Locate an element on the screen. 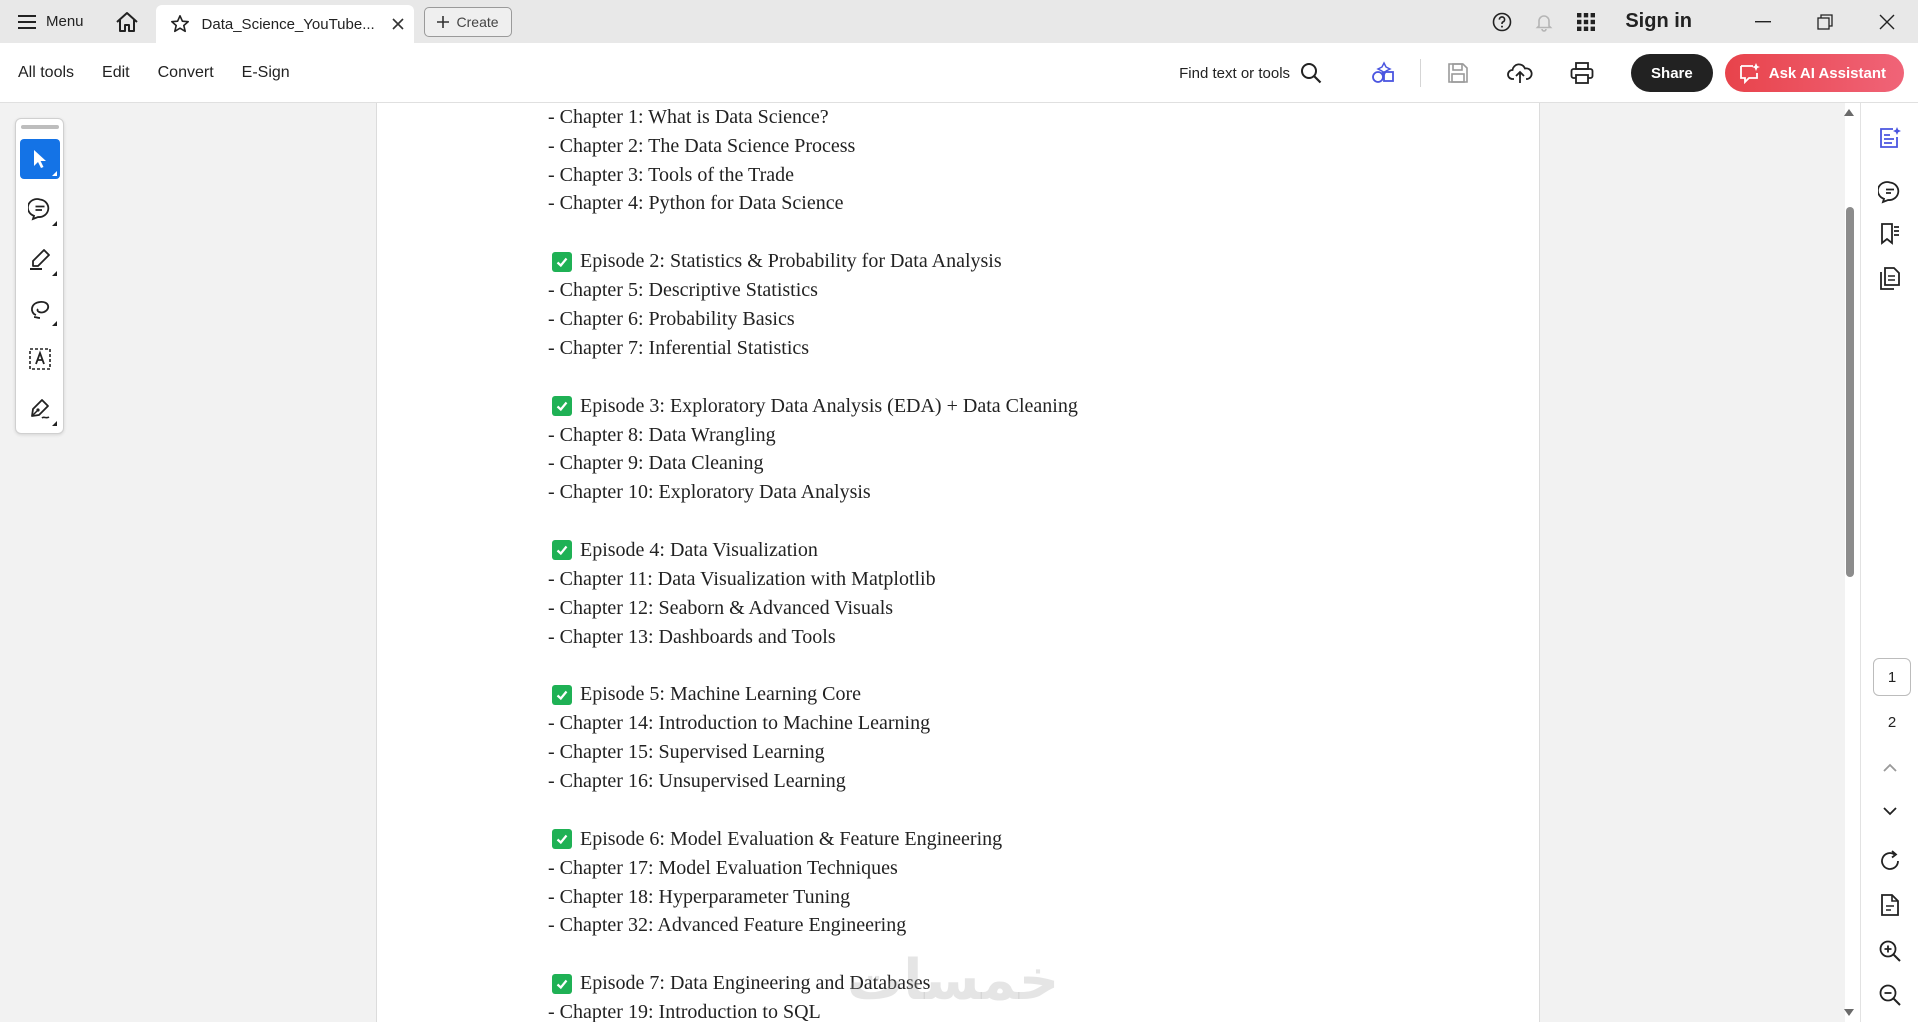 Image resolution: width=1918 pixels, height=1022 pixels. scroll-down-arrow-icon is located at coordinates (1849, 1012).